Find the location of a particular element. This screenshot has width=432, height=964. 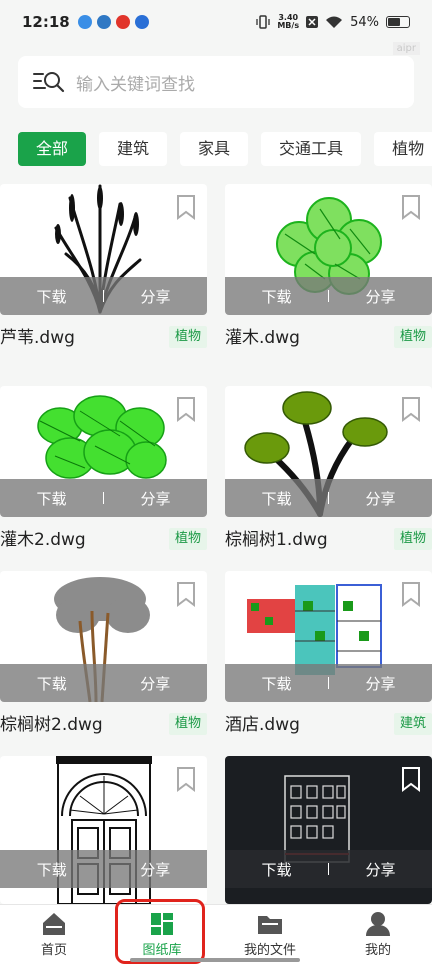

wifi-icon is located at coordinates (334, 22).